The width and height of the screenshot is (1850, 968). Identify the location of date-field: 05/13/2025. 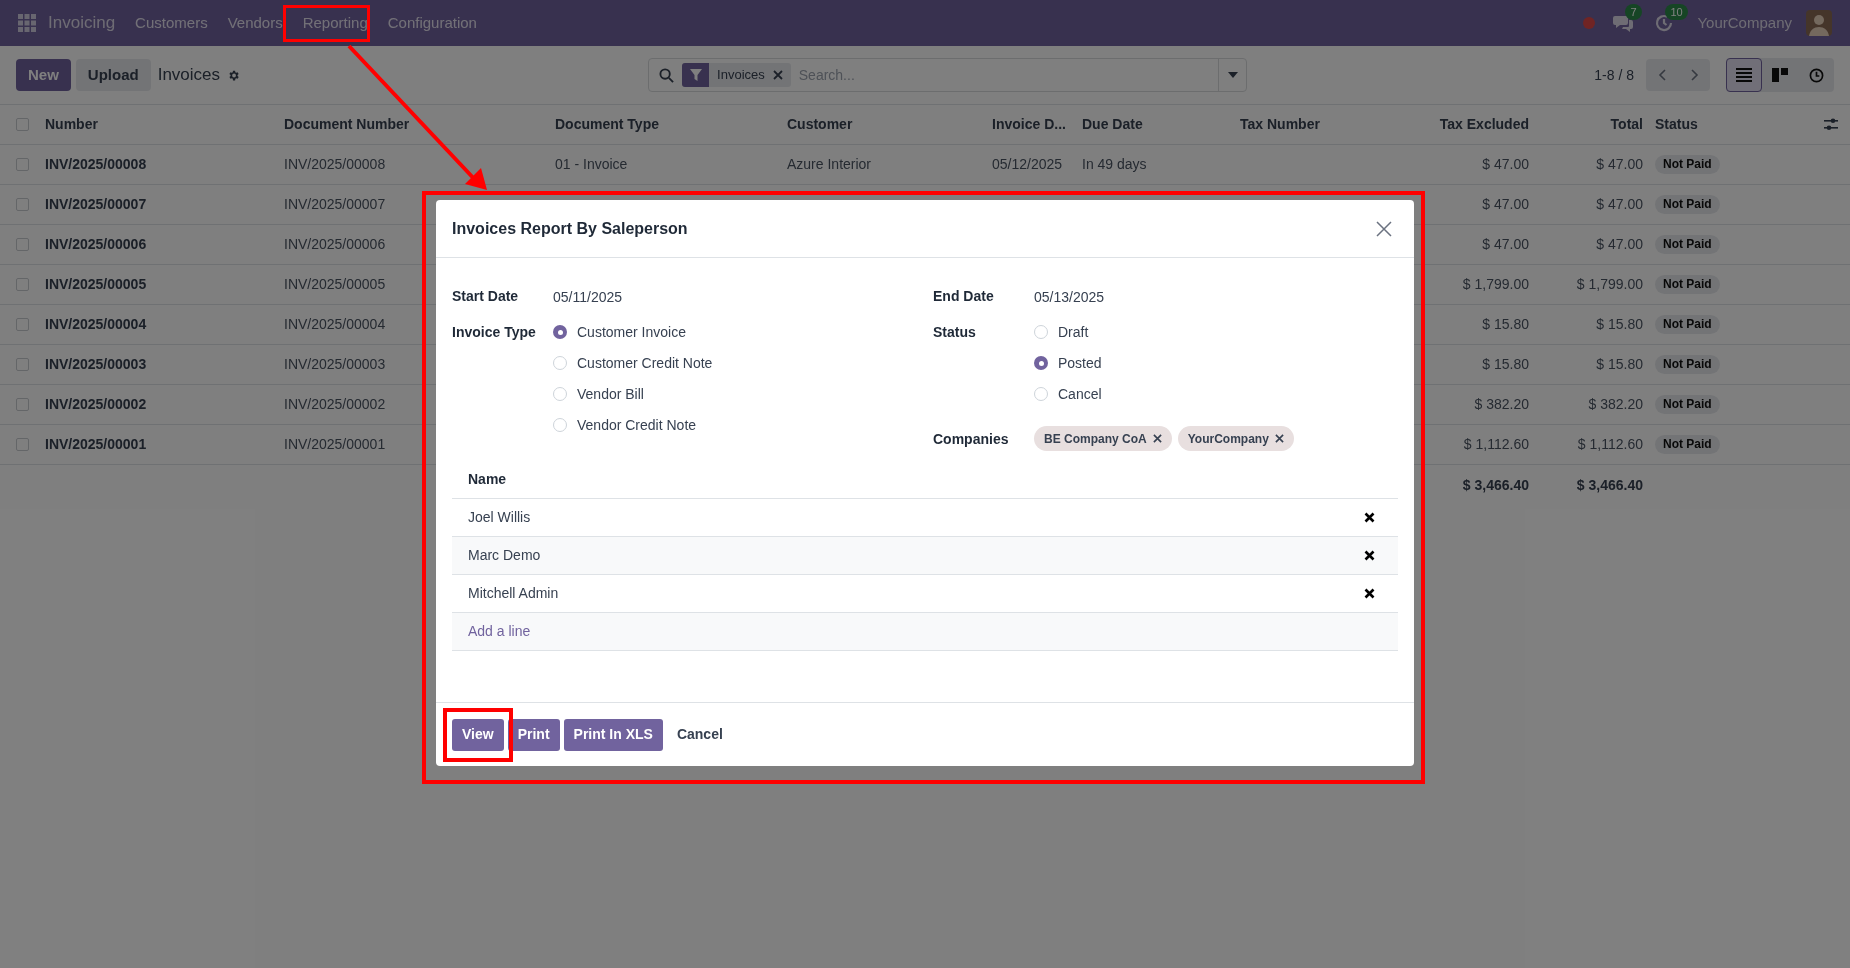
(1069, 297).